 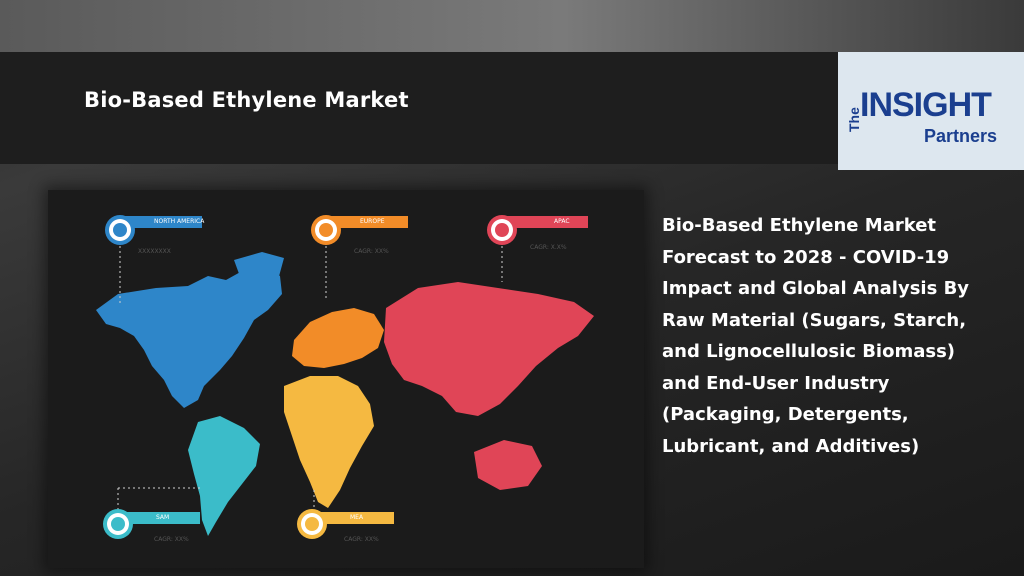 What do you see at coordinates (785, 414) in the screenshot?
I see `description-line: (Packaging, Detergents,` at bounding box center [785, 414].